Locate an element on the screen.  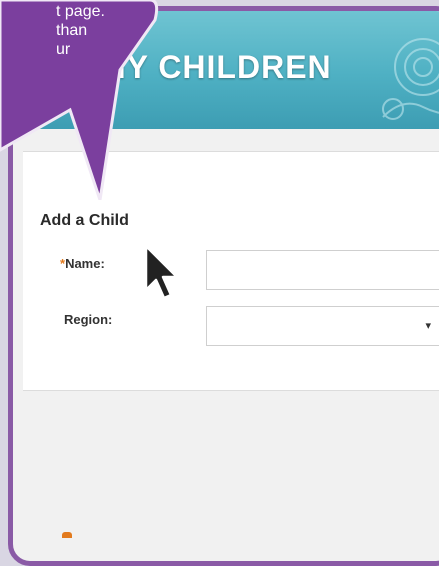
region-label: Region: is located at coordinates (88, 319).